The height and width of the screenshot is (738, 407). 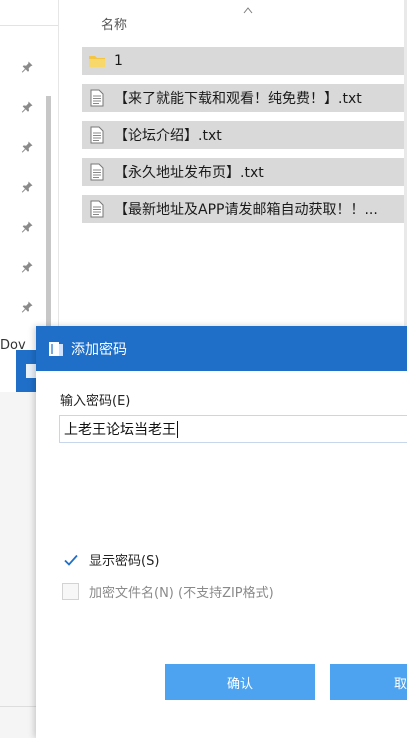 What do you see at coordinates (48, 213) in the screenshot?
I see `nav-scrollbar` at bounding box center [48, 213].